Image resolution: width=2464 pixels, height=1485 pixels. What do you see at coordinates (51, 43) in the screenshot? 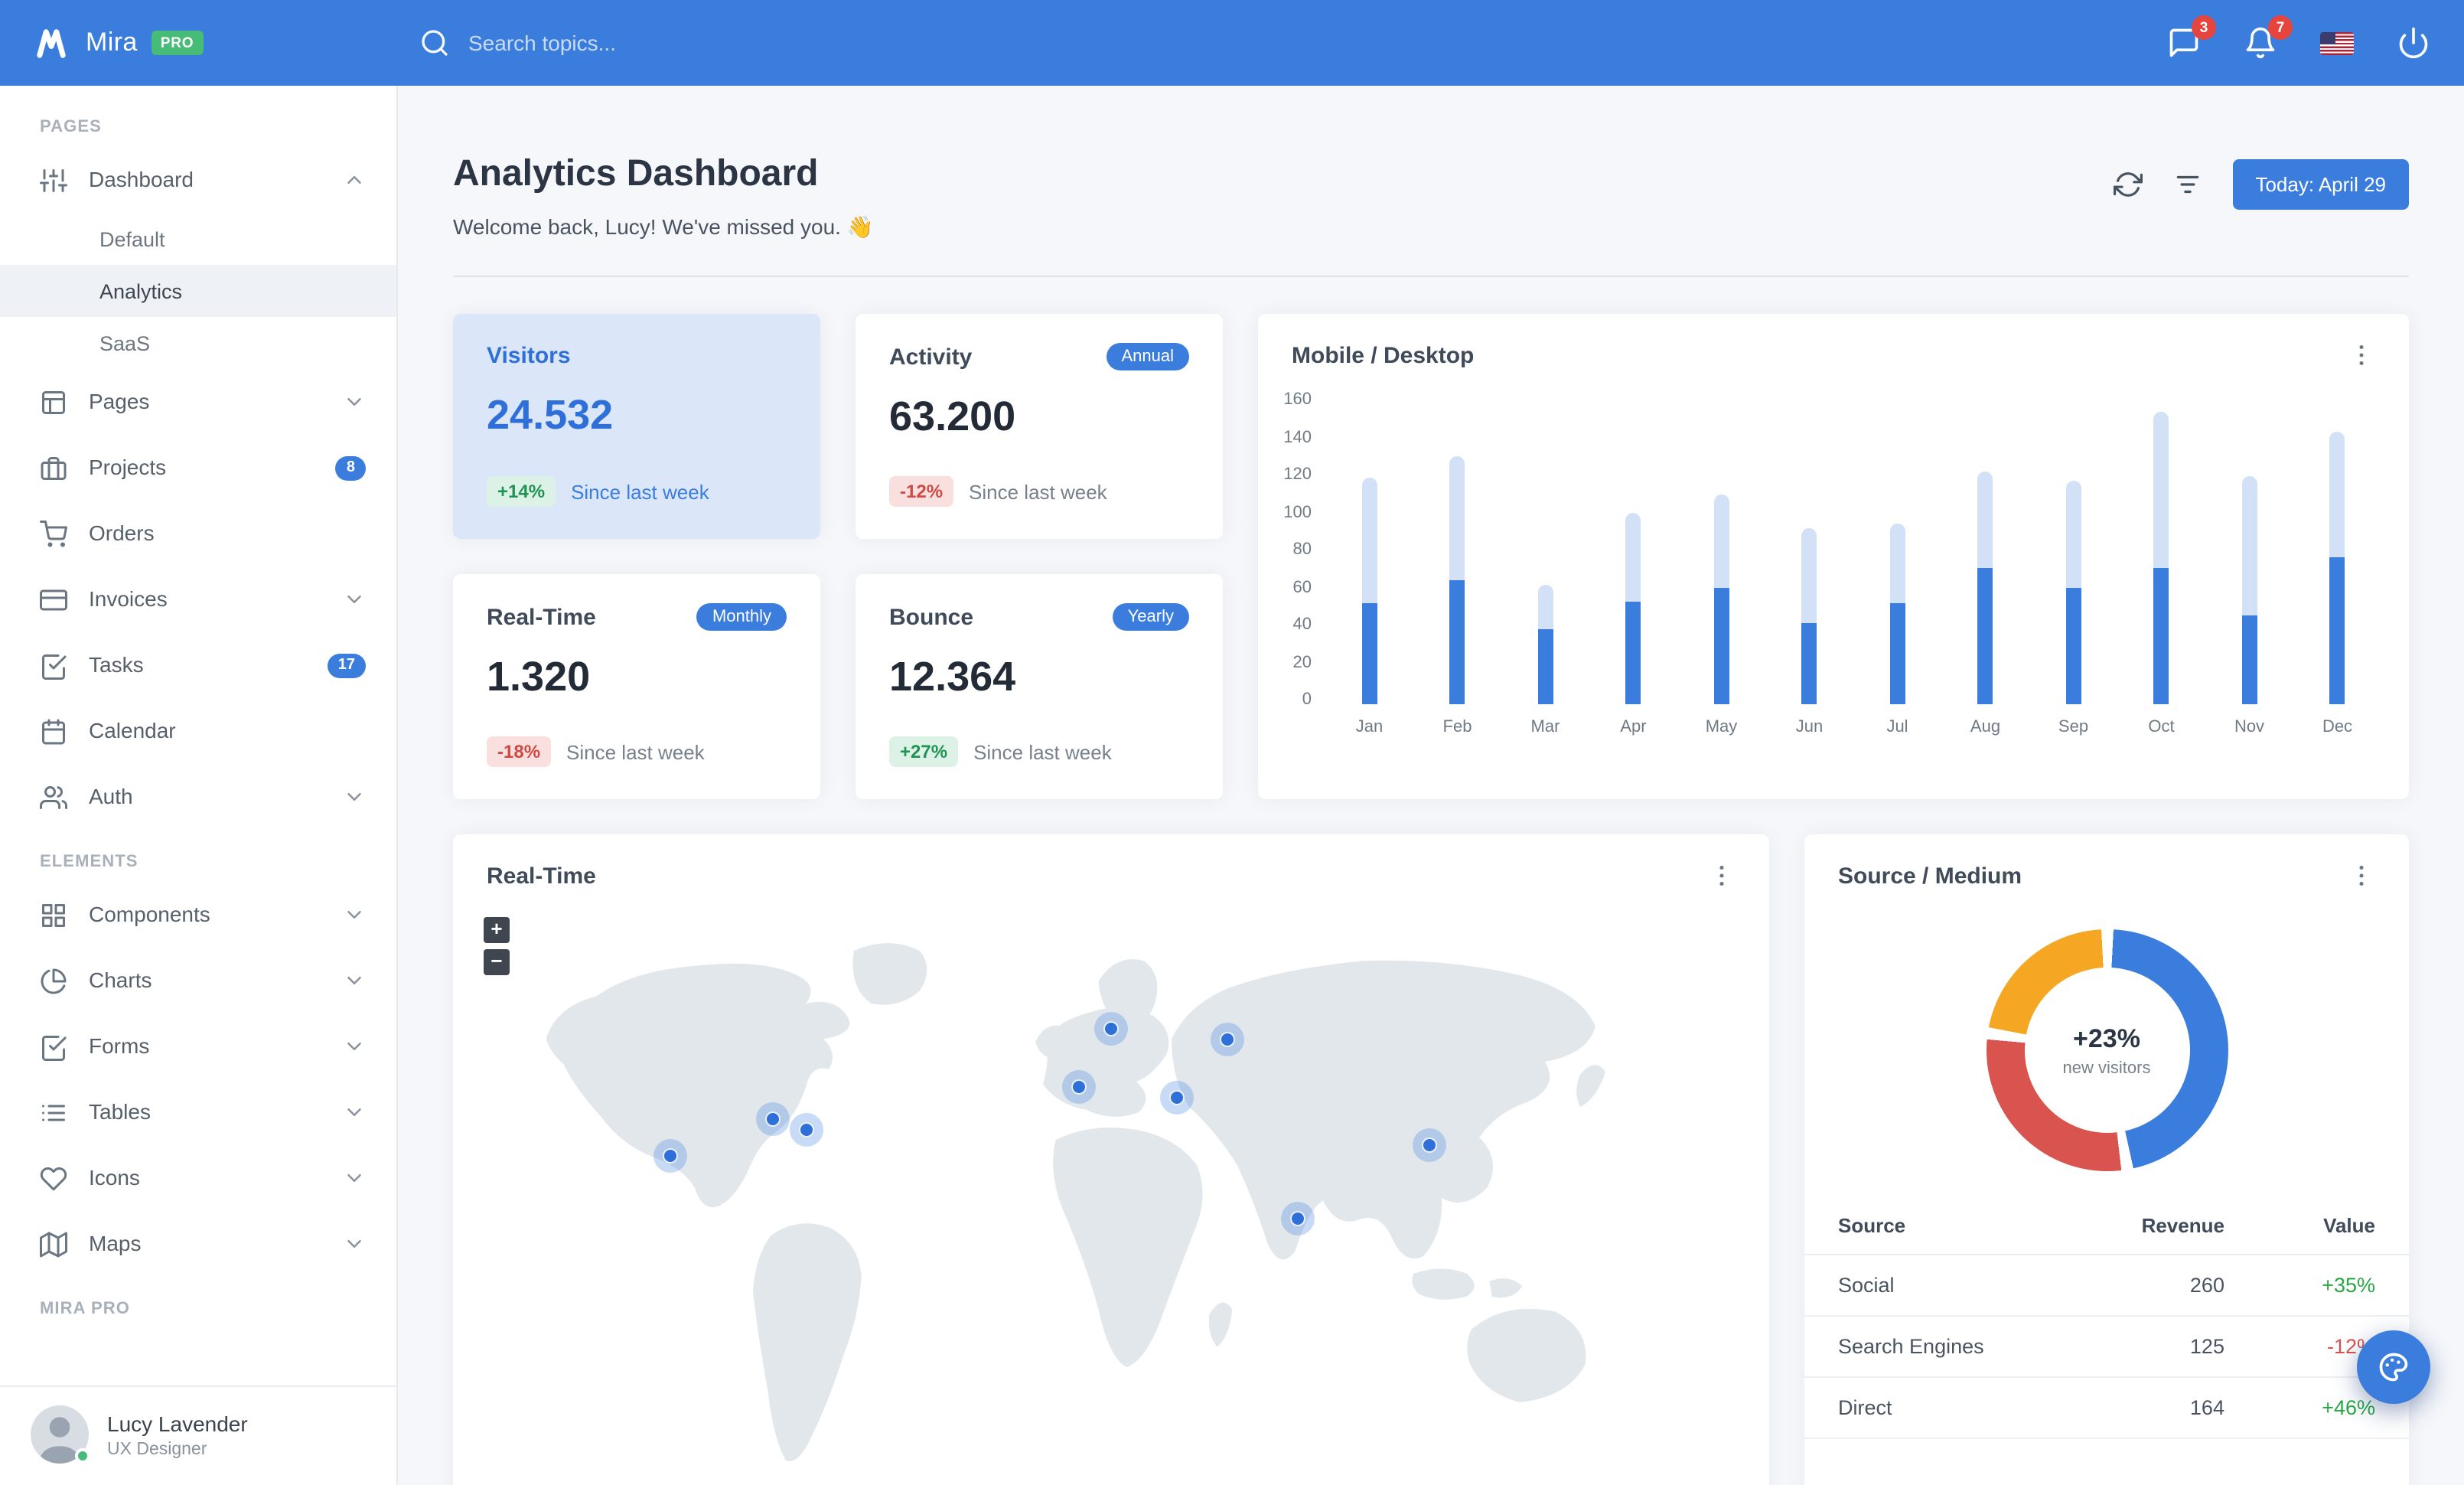
I see `mira-logo-icon` at bounding box center [51, 43].